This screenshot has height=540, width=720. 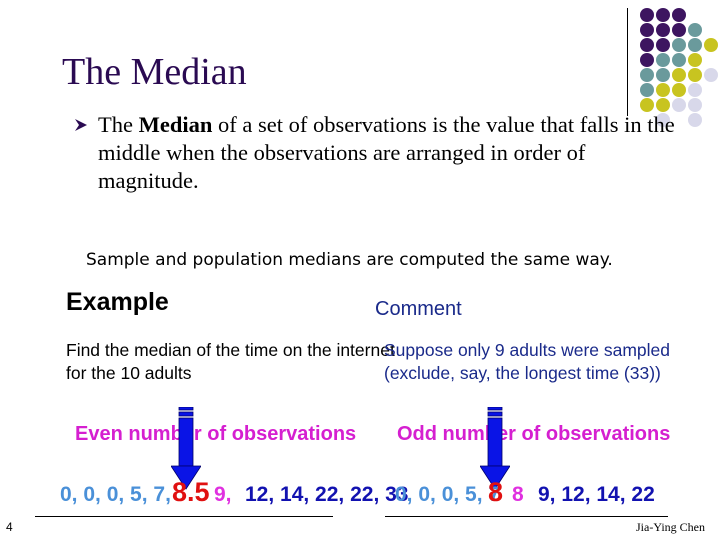 I want to click on slide-title: The Median, so click(x=154, y=72).